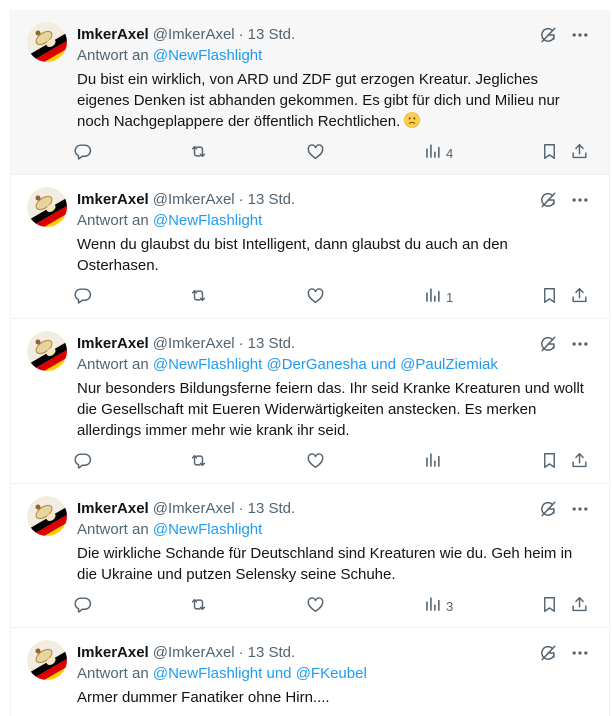 The image size is (612, 716). I want to click on mention-link: @PaulZiemiak, so click(449, 364).